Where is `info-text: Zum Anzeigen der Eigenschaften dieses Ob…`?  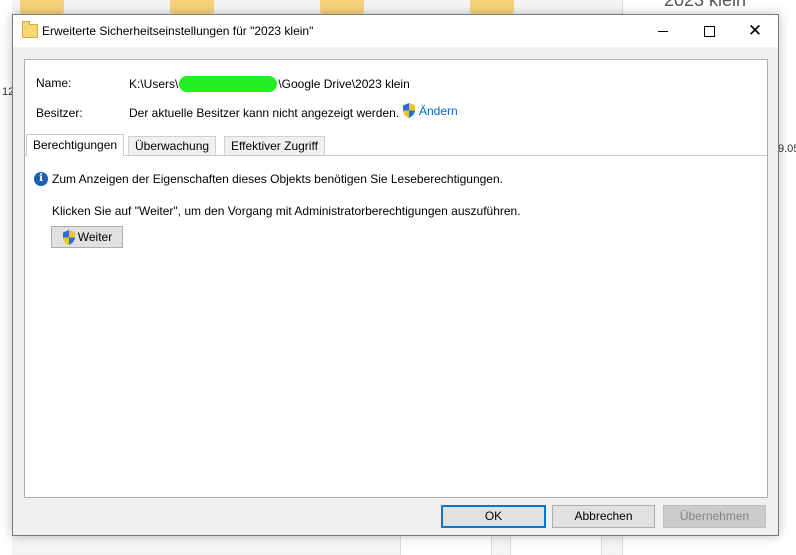 info-text: Zum Anzeigen der Eigenschaften dieses Ob… is located at coordinates (277, 179).